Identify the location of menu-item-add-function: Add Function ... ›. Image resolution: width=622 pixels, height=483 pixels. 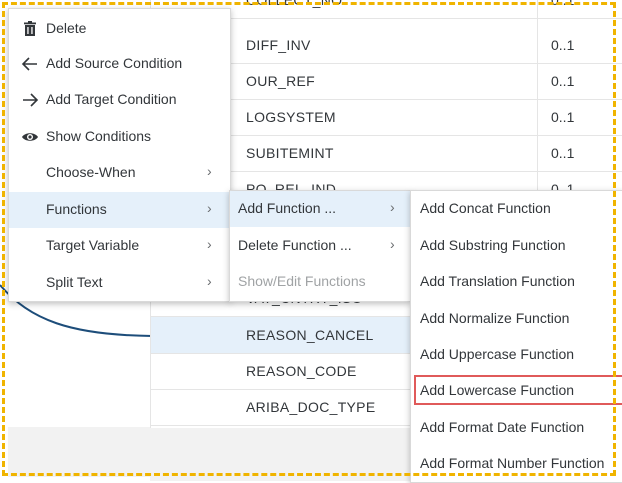
(320, 209).